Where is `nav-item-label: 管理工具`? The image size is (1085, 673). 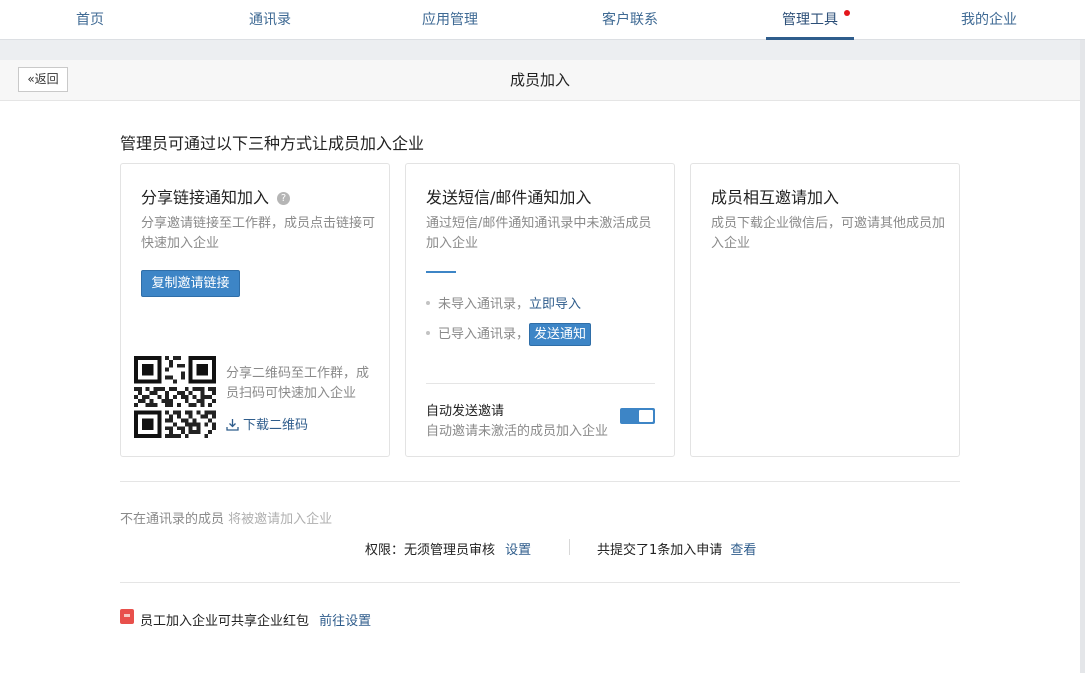
nav-item-label: 管理工具 is located at coordinates (810, 20).